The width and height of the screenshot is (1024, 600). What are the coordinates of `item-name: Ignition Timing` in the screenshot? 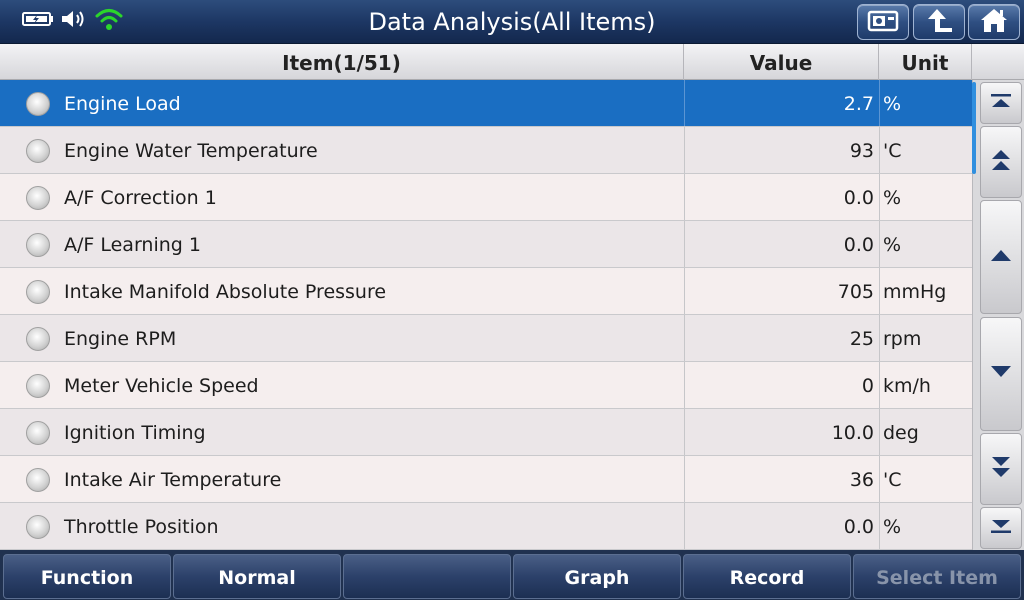 It's located at (135, 433).